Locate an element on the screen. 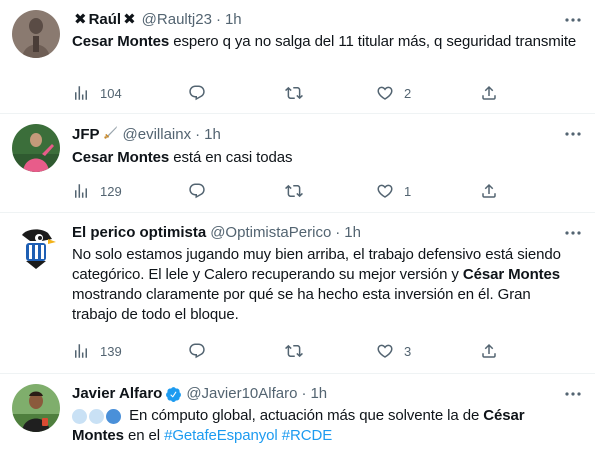 The width and height of the screenshot is (595, 452). tweet-text: Cesar Montes está en casi todas is located at coordinates (325, 158).